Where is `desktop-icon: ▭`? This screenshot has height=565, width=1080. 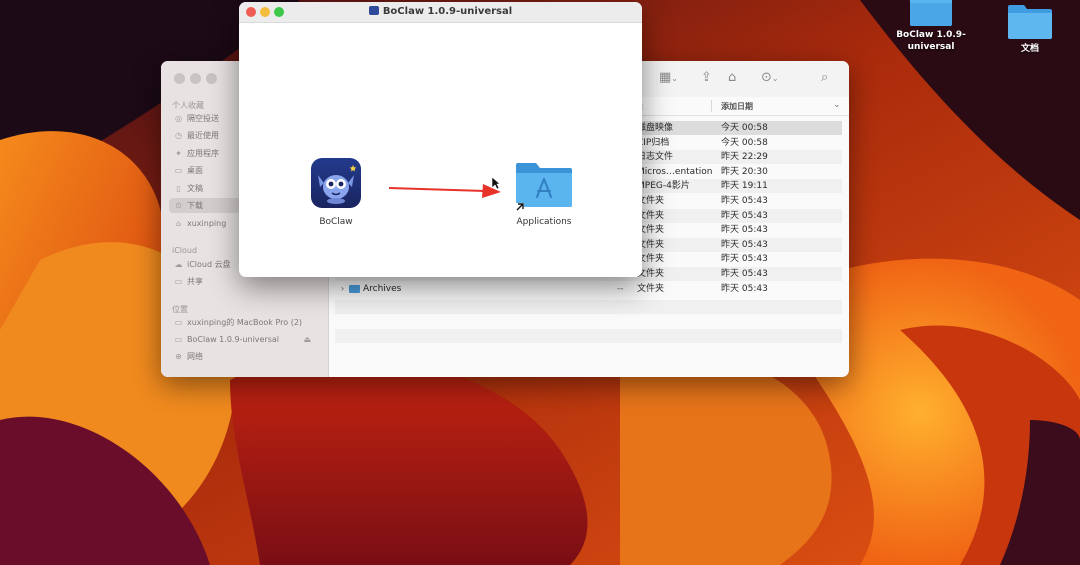
desktop-icon: ▭ is located at coordinates (178, 170).